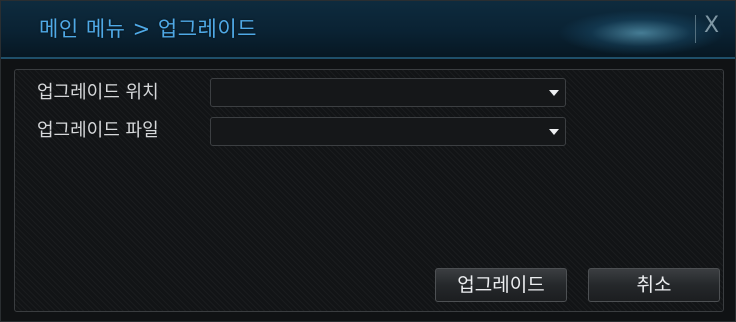  What do you see at coordinates (98, 92) in the screenshot?
I see `upgrade-location-label: 업그레이드 위치` at bounding box center [98, 92].